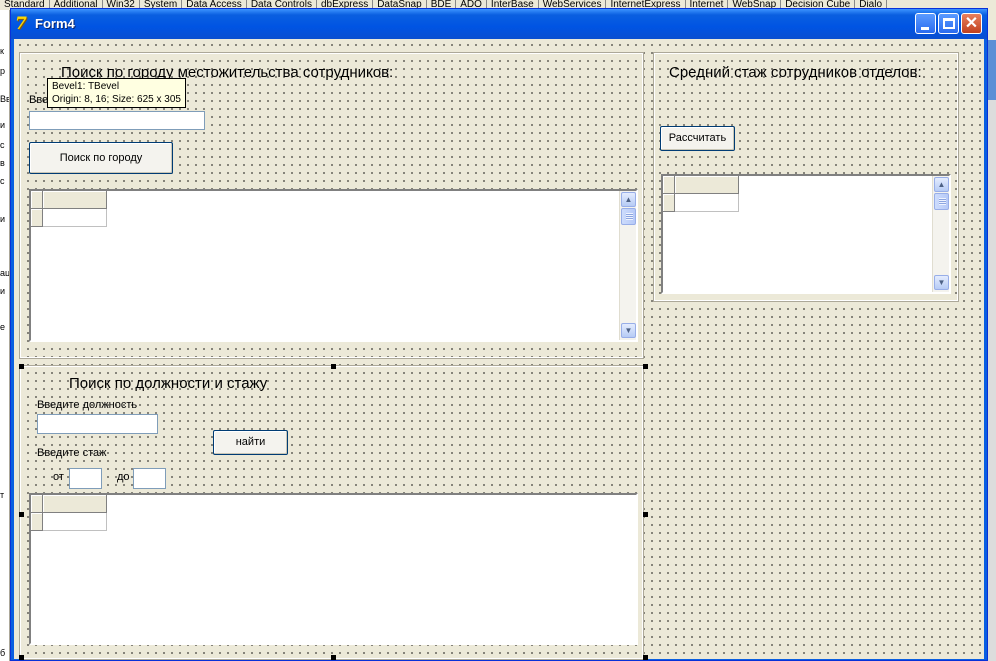  Describe the element at coordinates (72, 453) in the screenshot. I see `experience-label: Введите стаж` at that location.